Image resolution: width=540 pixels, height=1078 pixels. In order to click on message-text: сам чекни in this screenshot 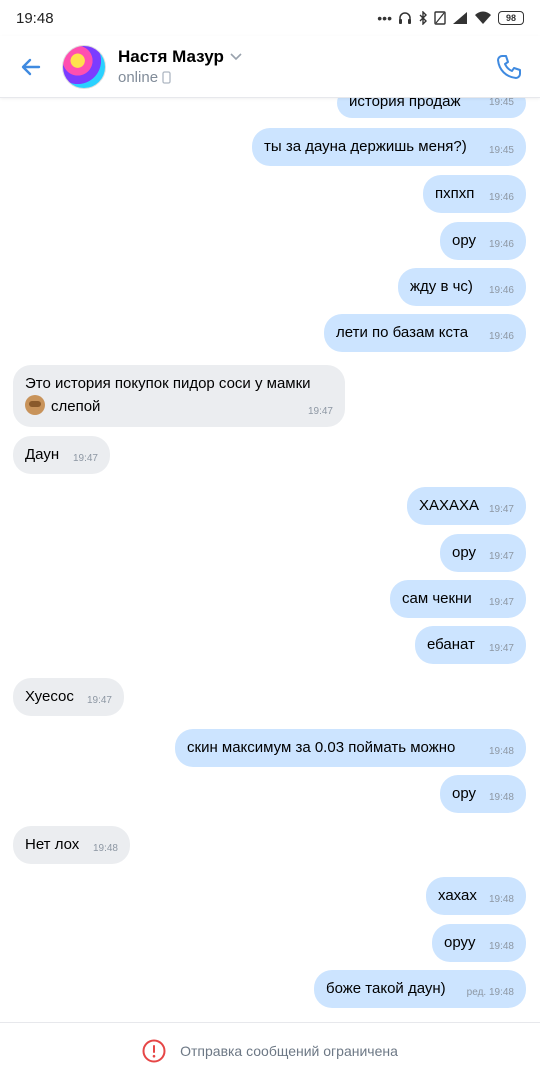, I will do `click(437, 598)`.